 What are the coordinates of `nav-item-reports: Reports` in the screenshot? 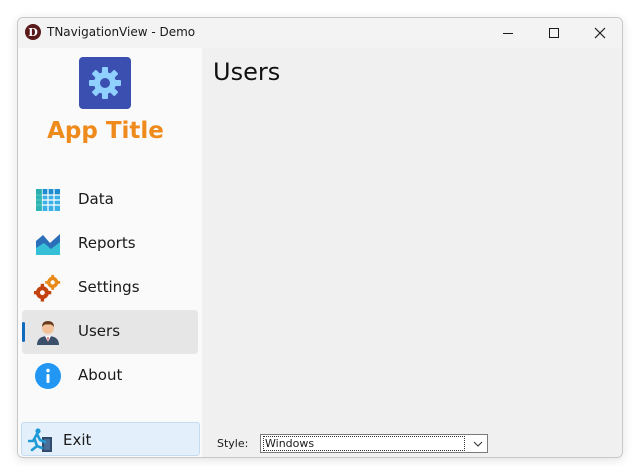 It's located at (110, 244).